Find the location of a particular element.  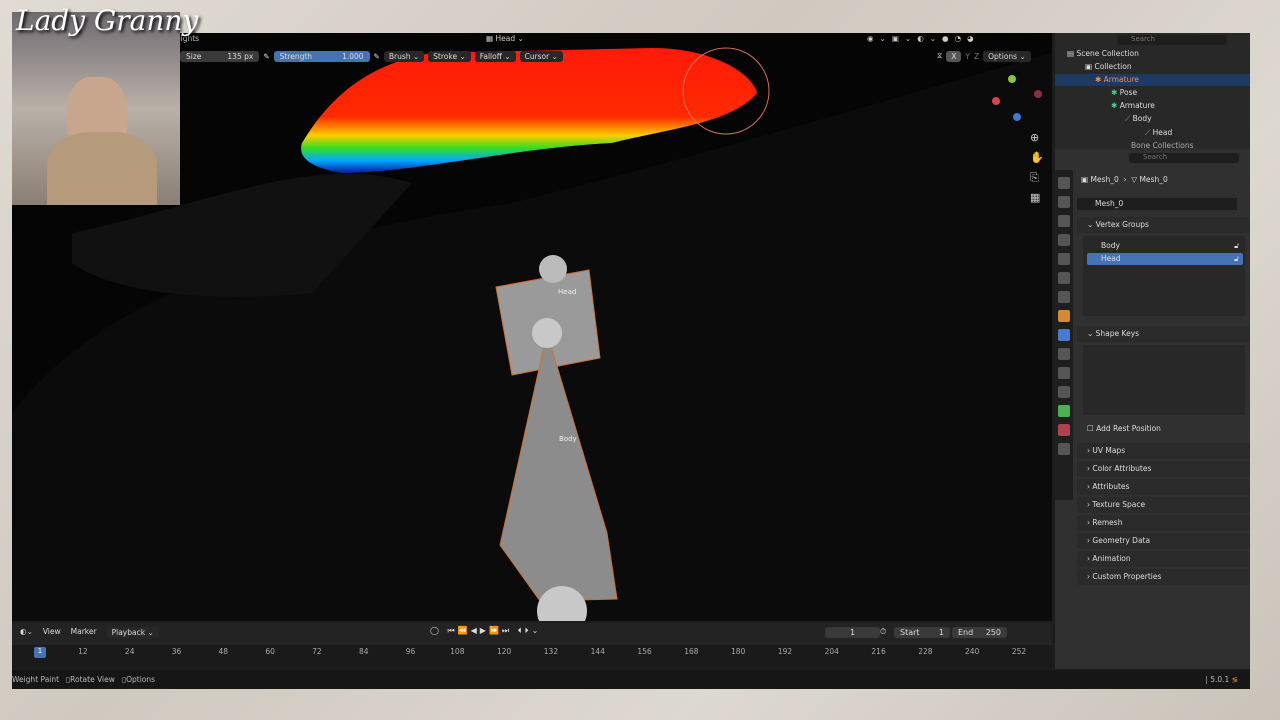

shape-keys-header: ⌄ Shape Keys is located at coordinates (1163, 334).